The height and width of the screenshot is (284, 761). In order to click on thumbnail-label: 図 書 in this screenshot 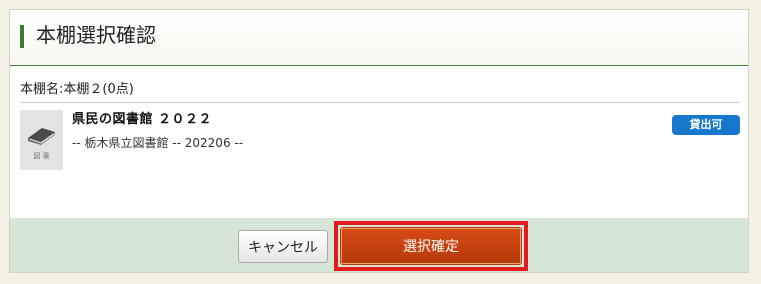, I will do `click(41, 156)`.